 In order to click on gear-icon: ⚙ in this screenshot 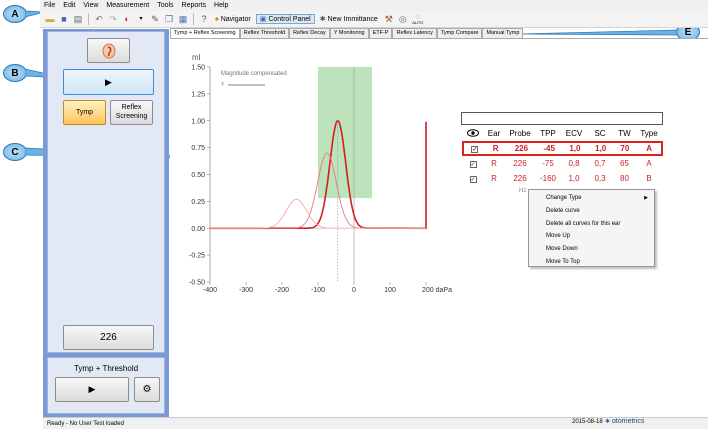, I will do `click(147, 389)`.